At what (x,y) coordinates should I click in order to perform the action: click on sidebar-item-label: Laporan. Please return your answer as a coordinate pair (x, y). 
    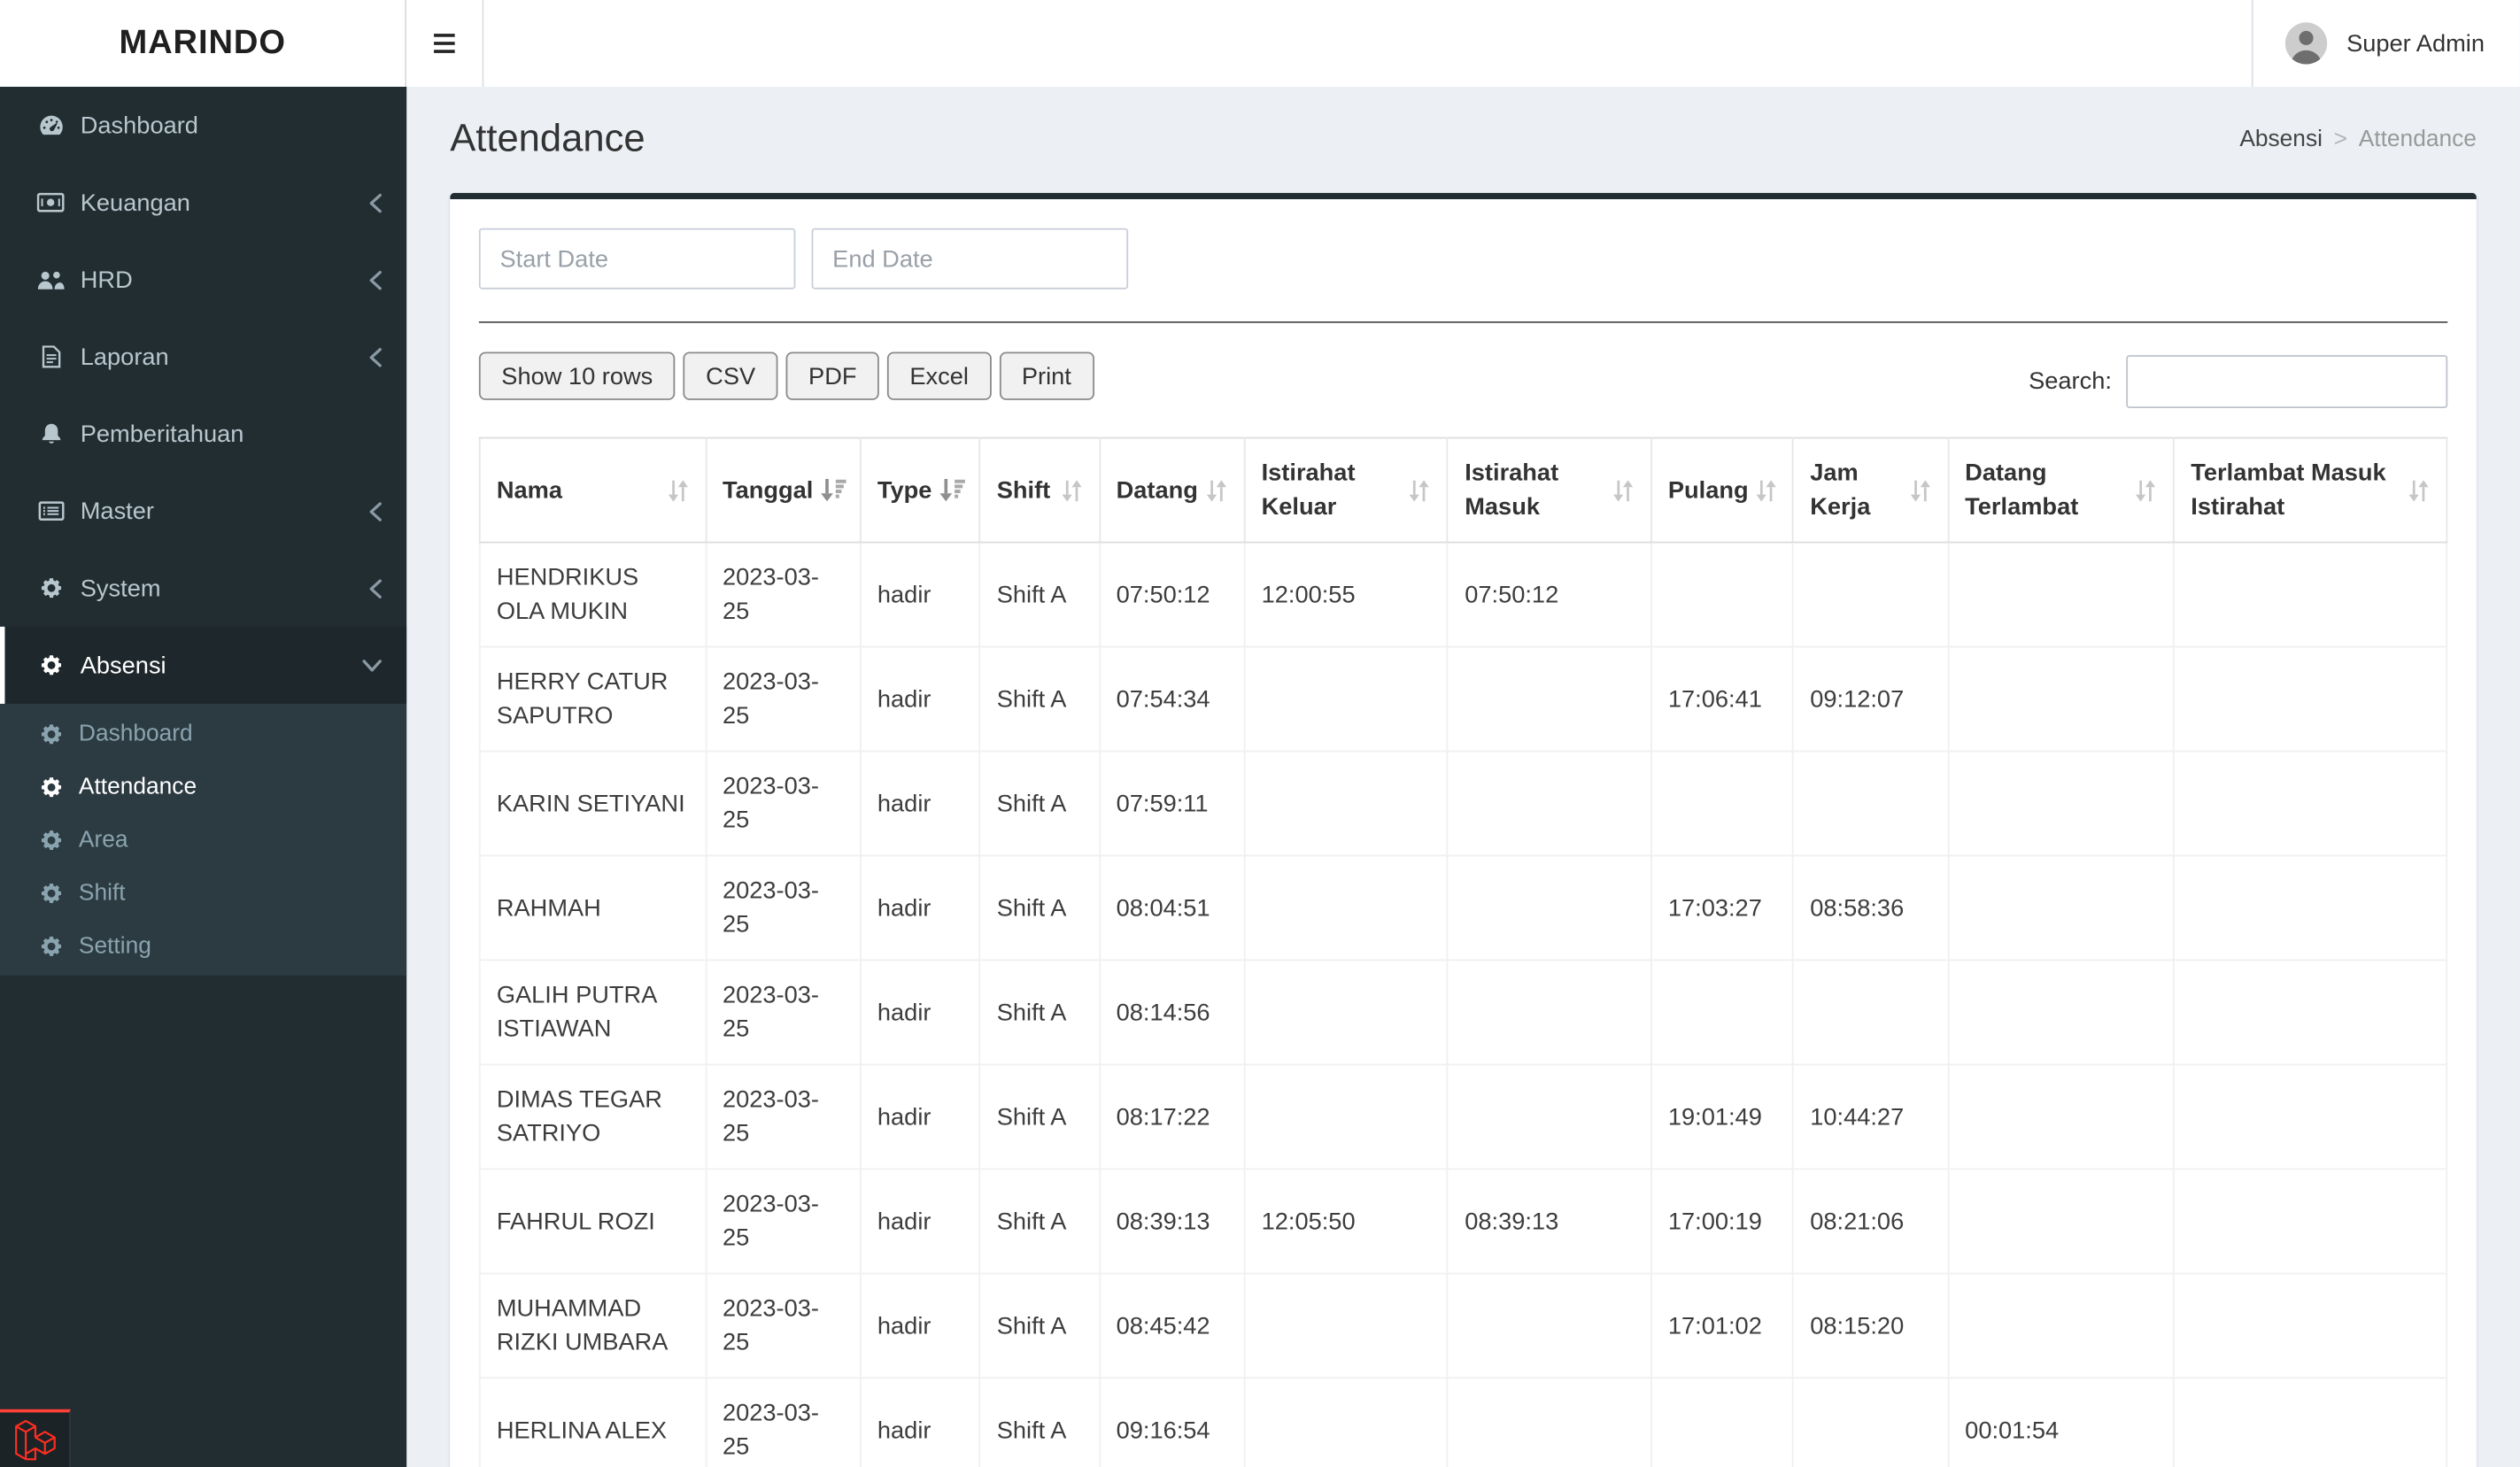
    Looking at the image, I should click on (124, 357).